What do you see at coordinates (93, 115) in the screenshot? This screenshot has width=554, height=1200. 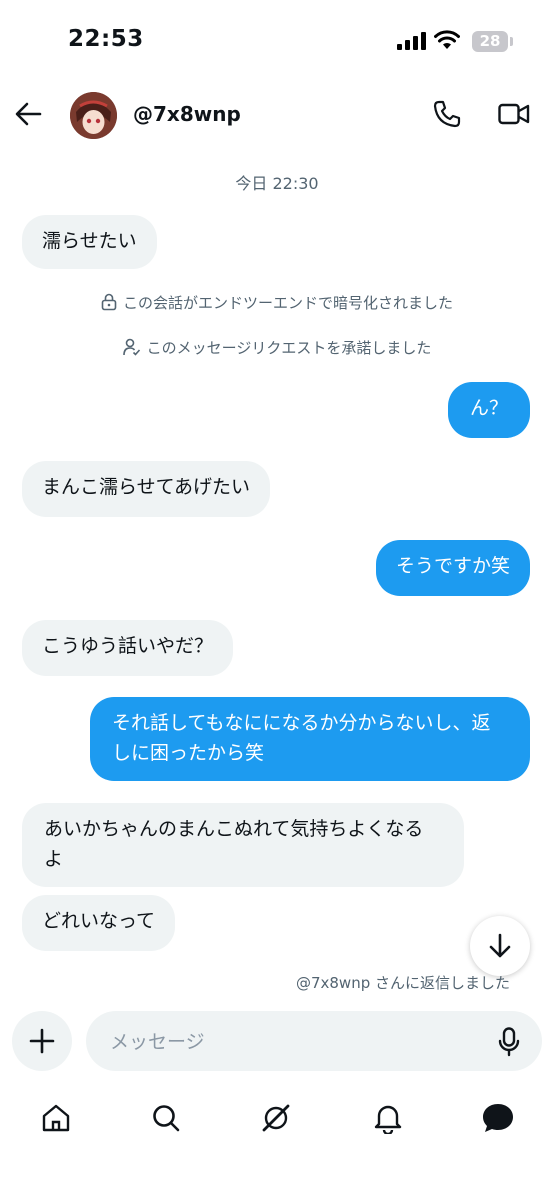 I see `avatar` at bounding box center [93, 115].